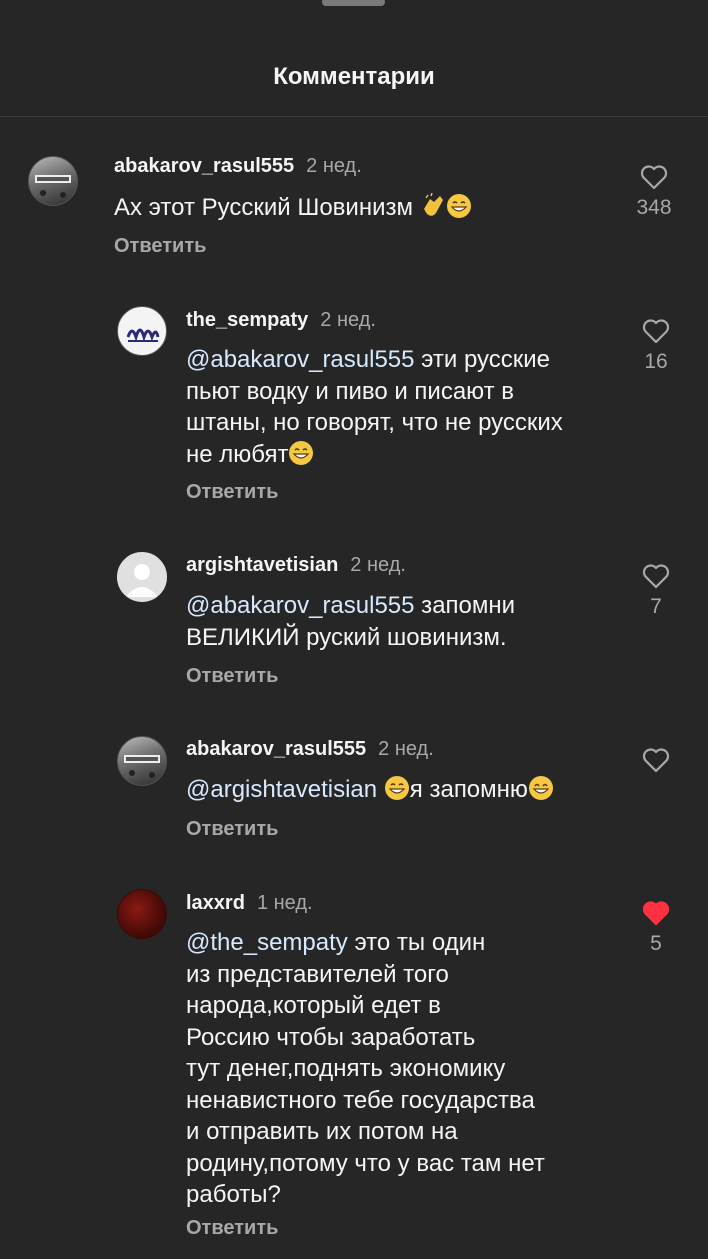 The image size is (708, 1259). I want to click on comment-text-container: Ах этот Русский Шовинизм, so click(293, 208).